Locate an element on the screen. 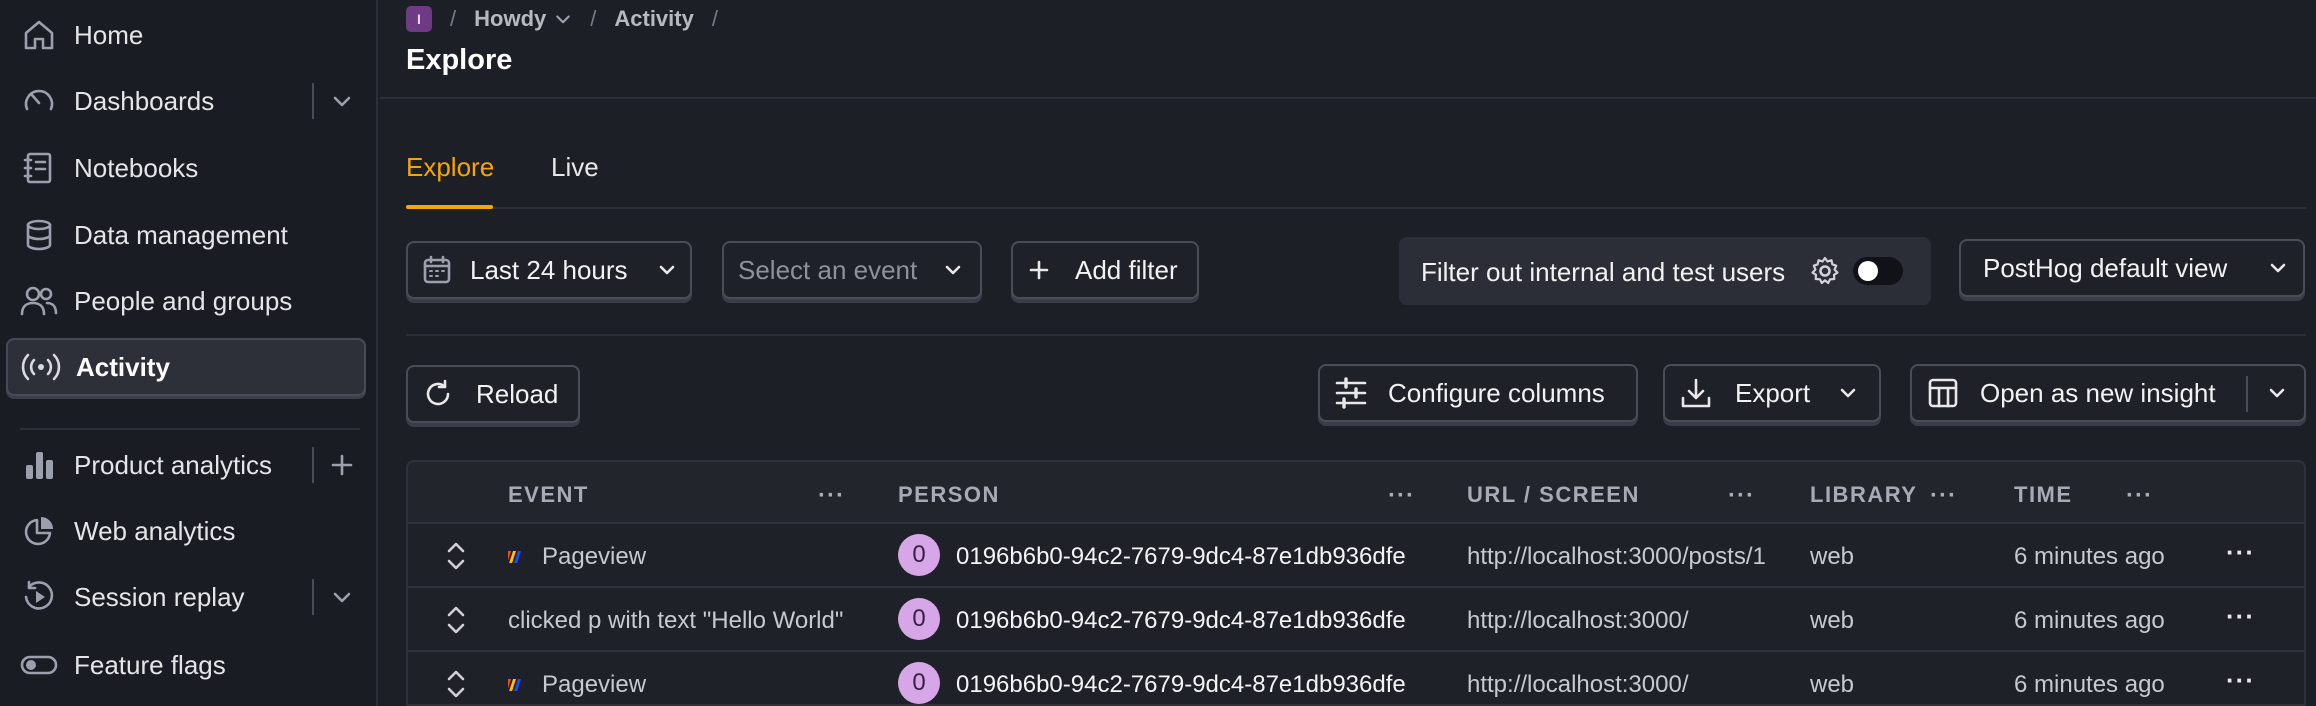 The image size is (2316, 706). sidebar-item-label: Product analytics is located at coordinates (173, 464).